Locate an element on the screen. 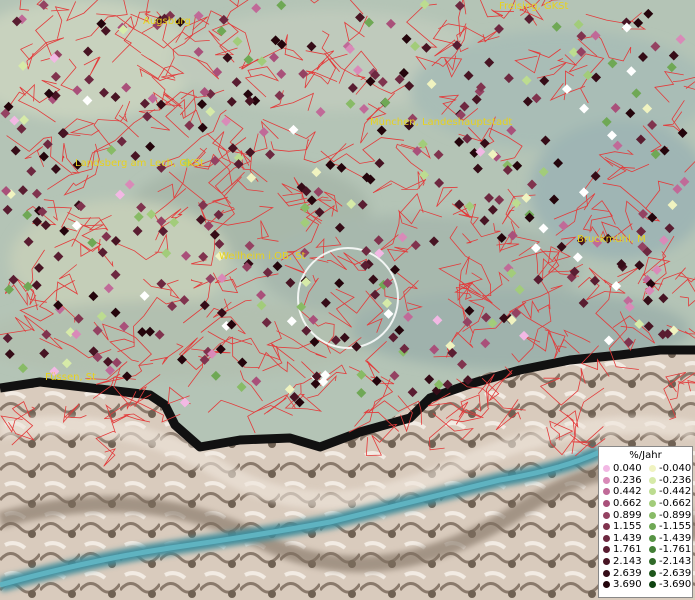 The width and height of the screenshot is (695, 600). city-label-bruckmuehl: Bruckmühl, M is located at coordinates (611, 239).